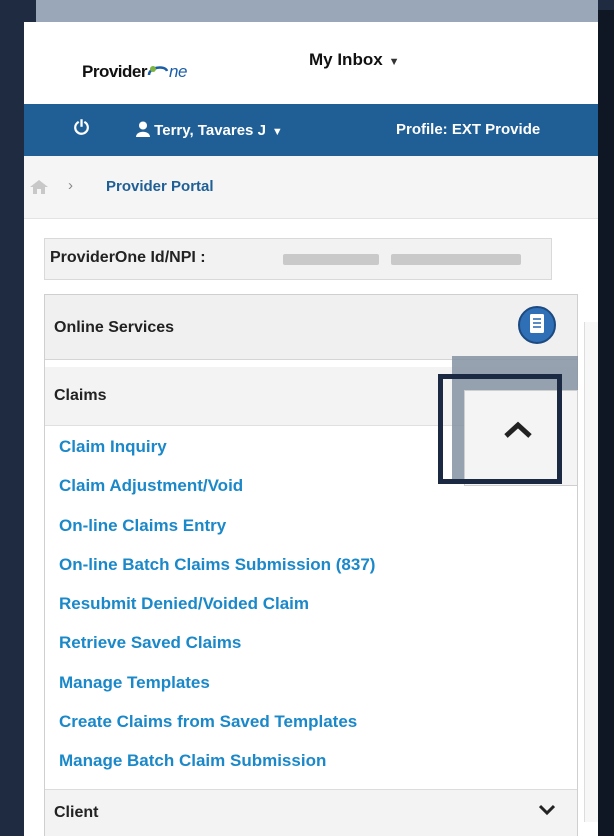  Describe the element at coordinates (76, 812) in the screenshot. I see `client-title: Client` at that location.